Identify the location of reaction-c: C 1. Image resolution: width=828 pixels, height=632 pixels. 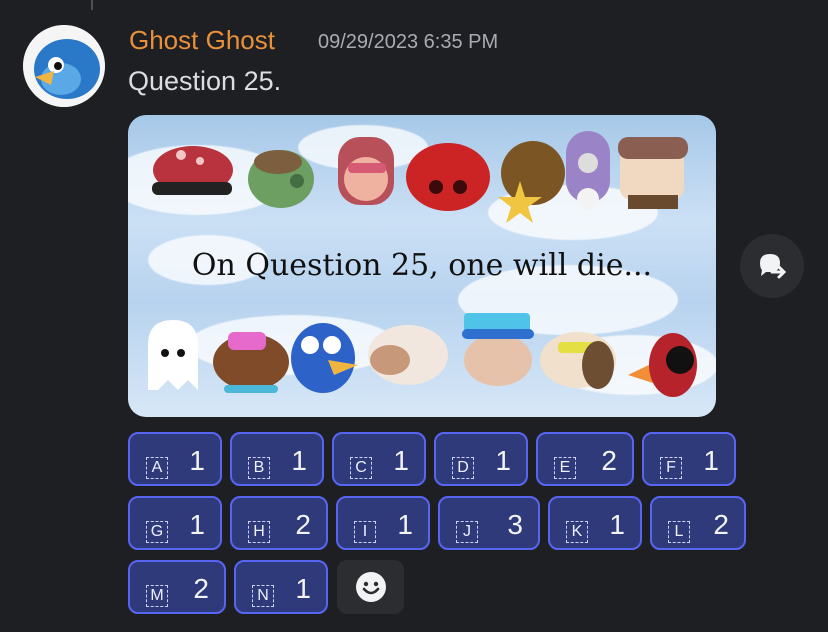
(379, 459).